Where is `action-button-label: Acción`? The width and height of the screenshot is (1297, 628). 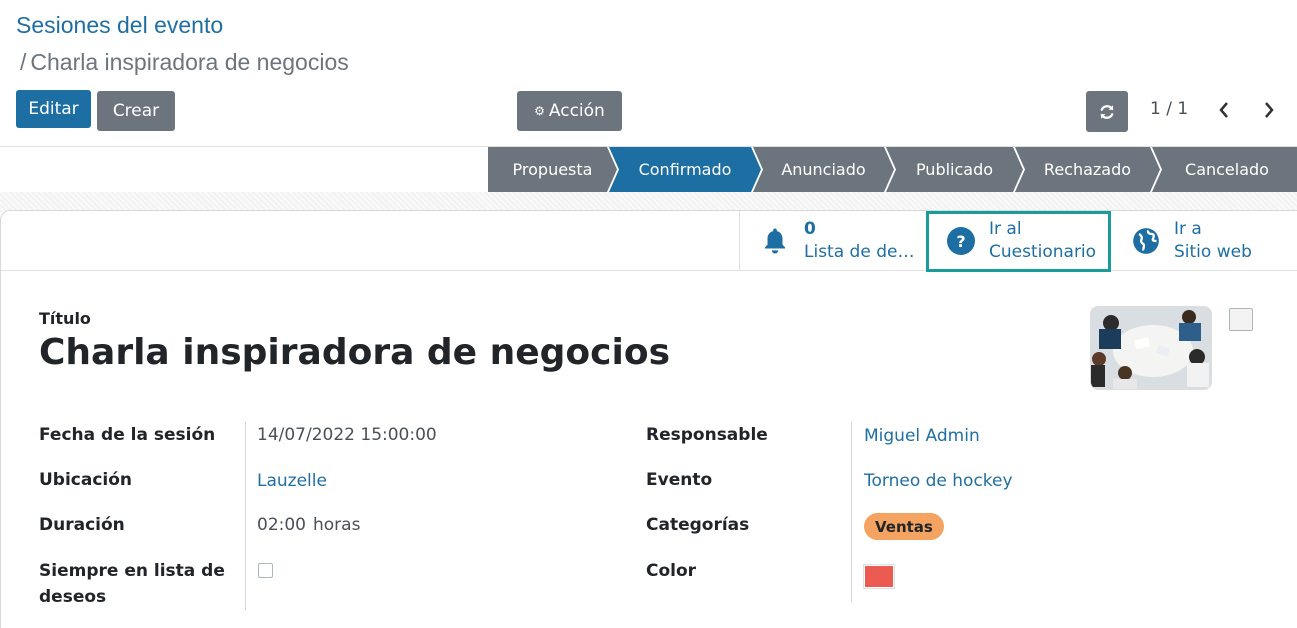
action-button-label: Acción is located at coordinates (576, 111).